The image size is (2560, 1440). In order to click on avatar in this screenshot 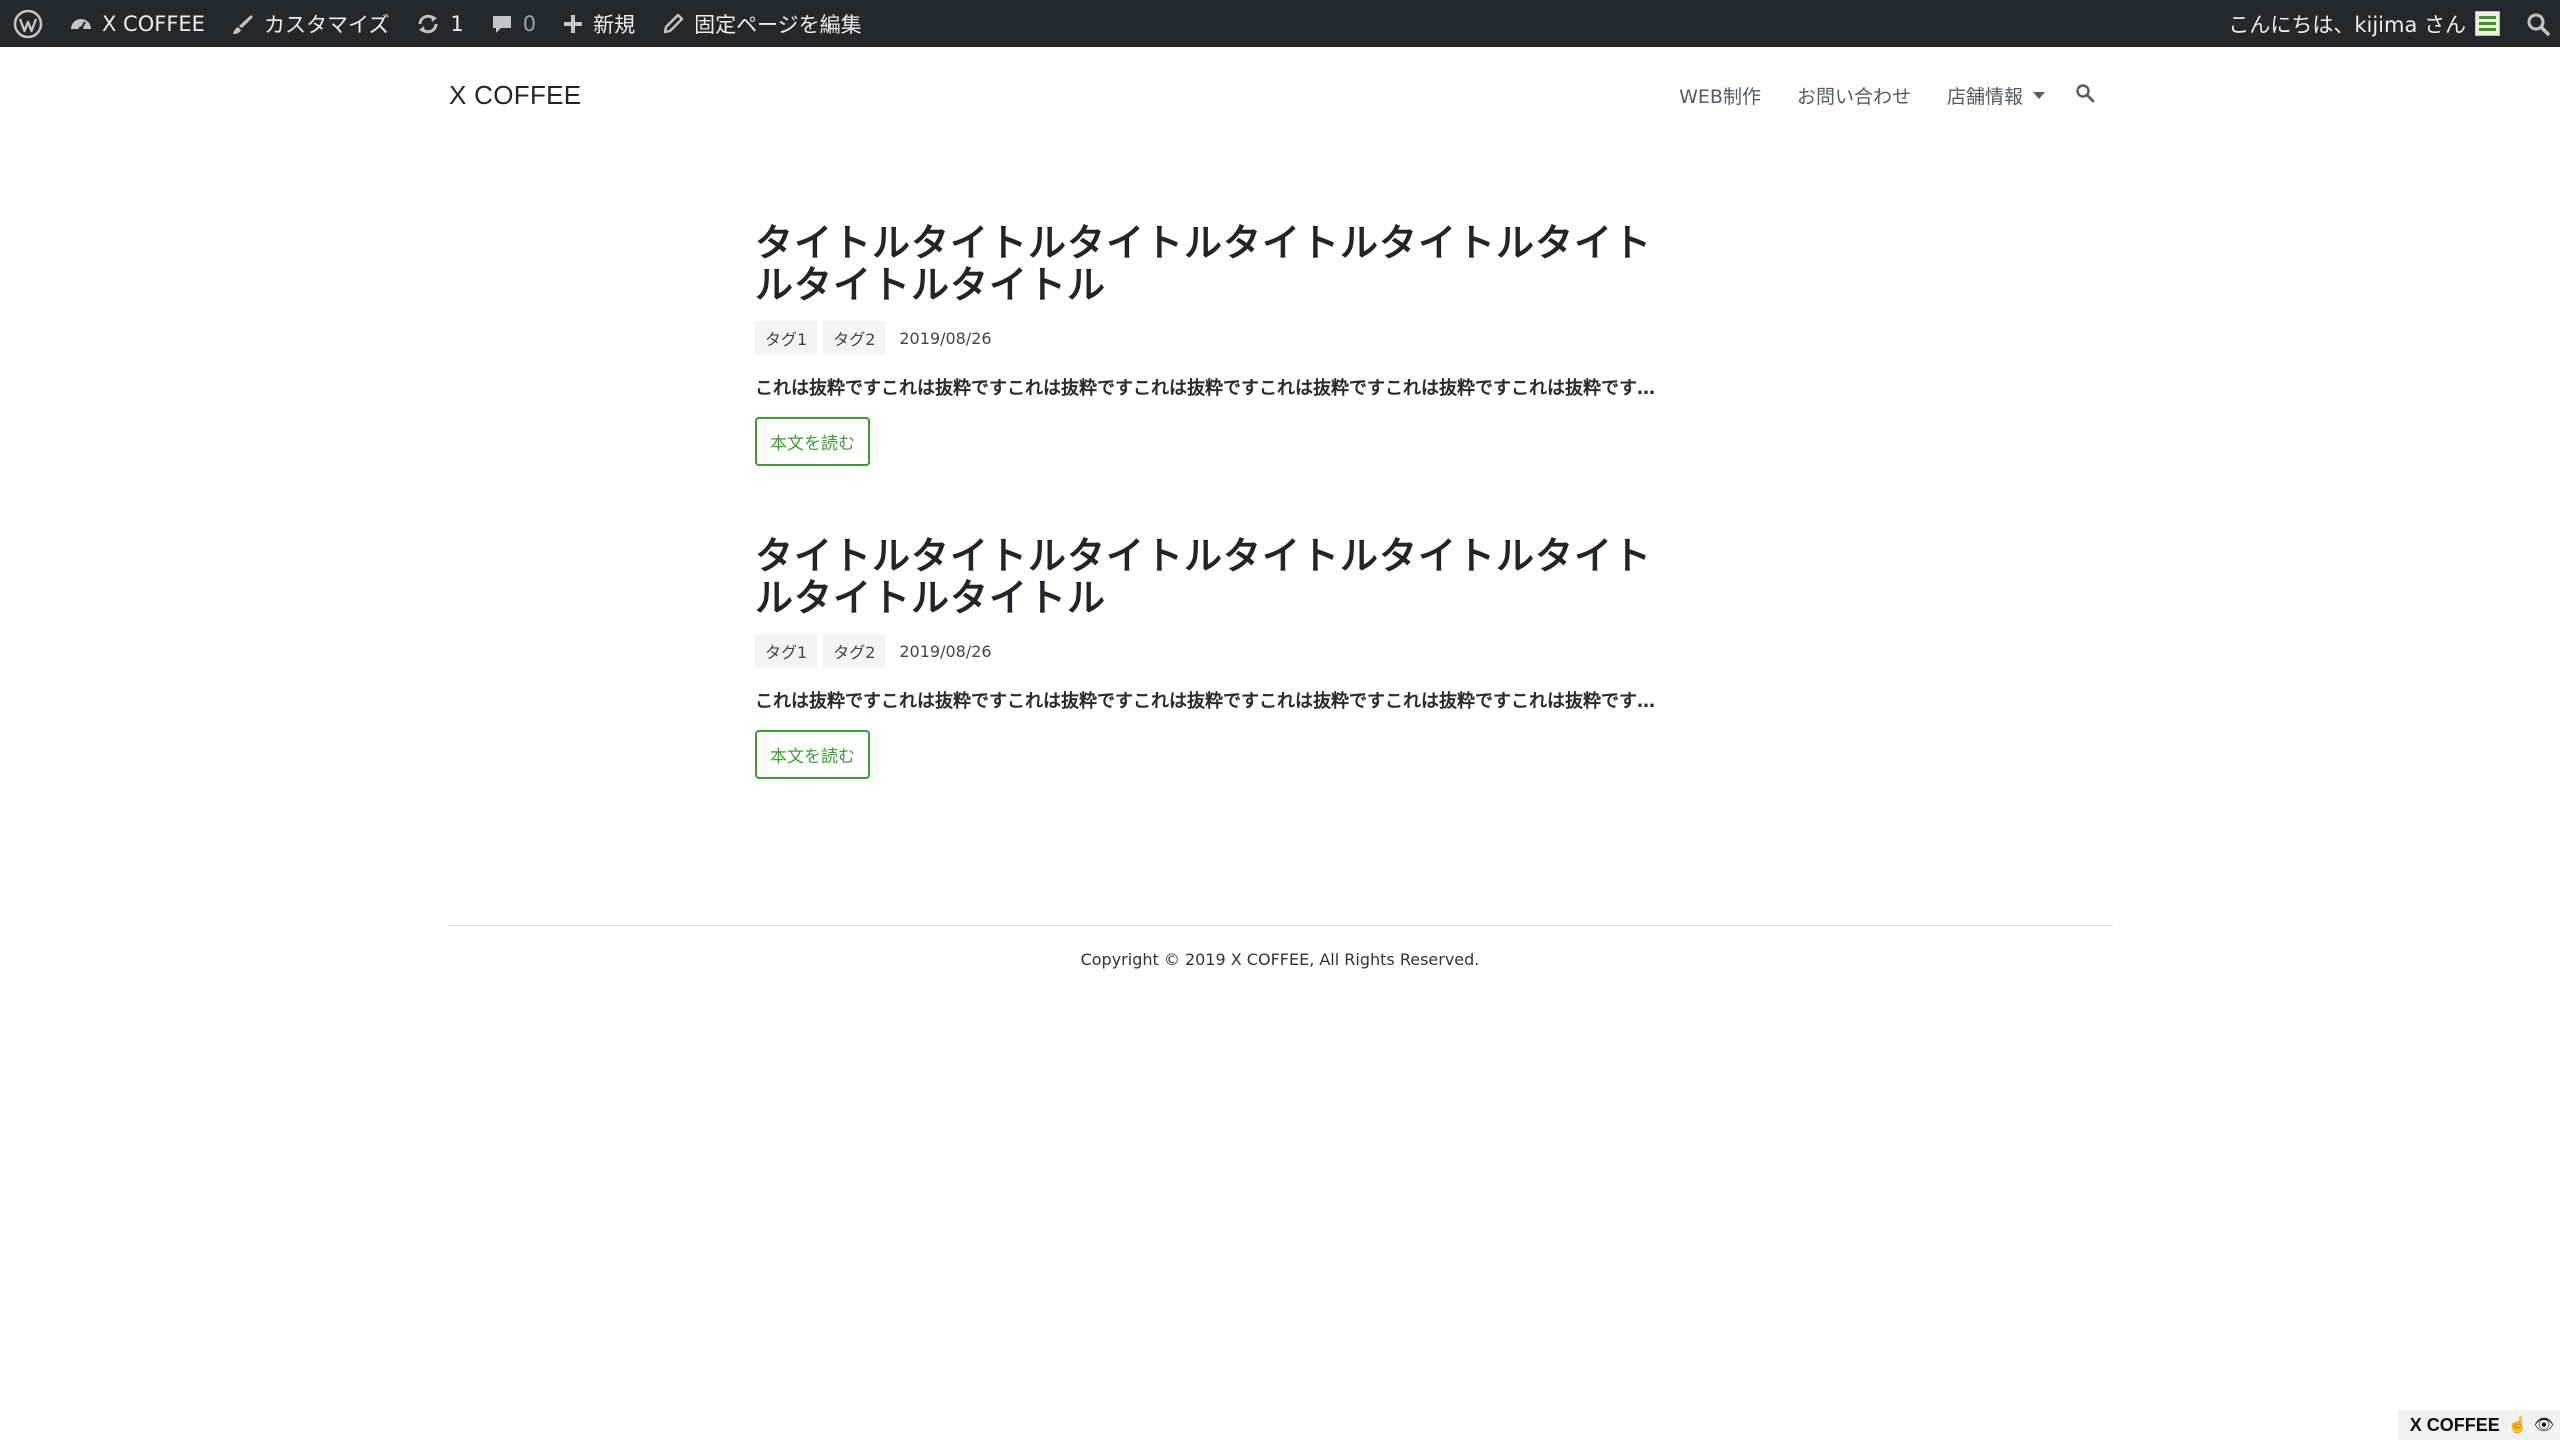, I will do `click(2487, 23)`.